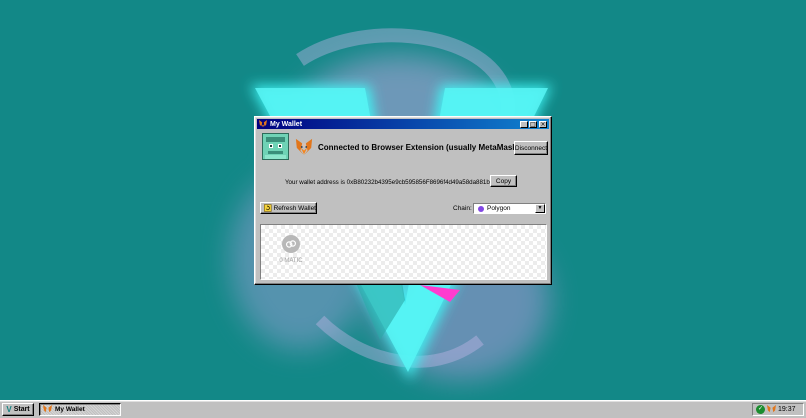 This screenshot has width=806, height=418. I want to click on start-button: V Start, so click(18, 409).